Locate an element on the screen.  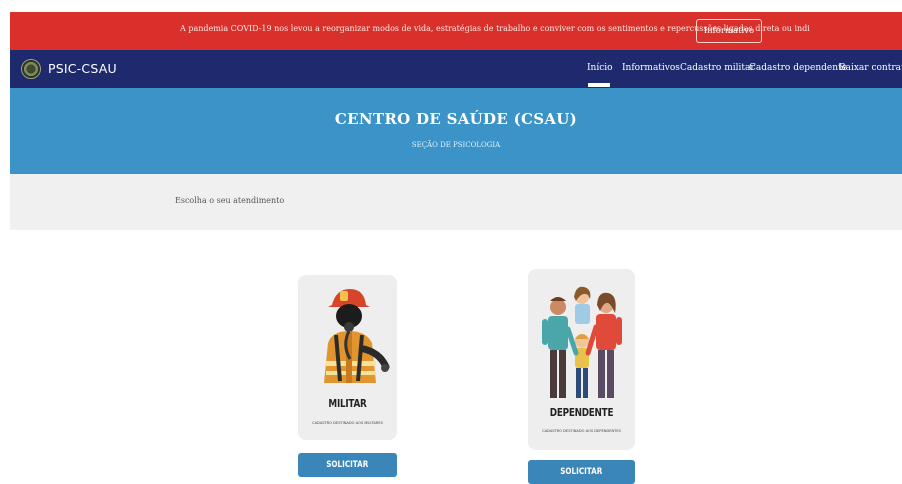
family-icon is located at coordinates (582, 342).